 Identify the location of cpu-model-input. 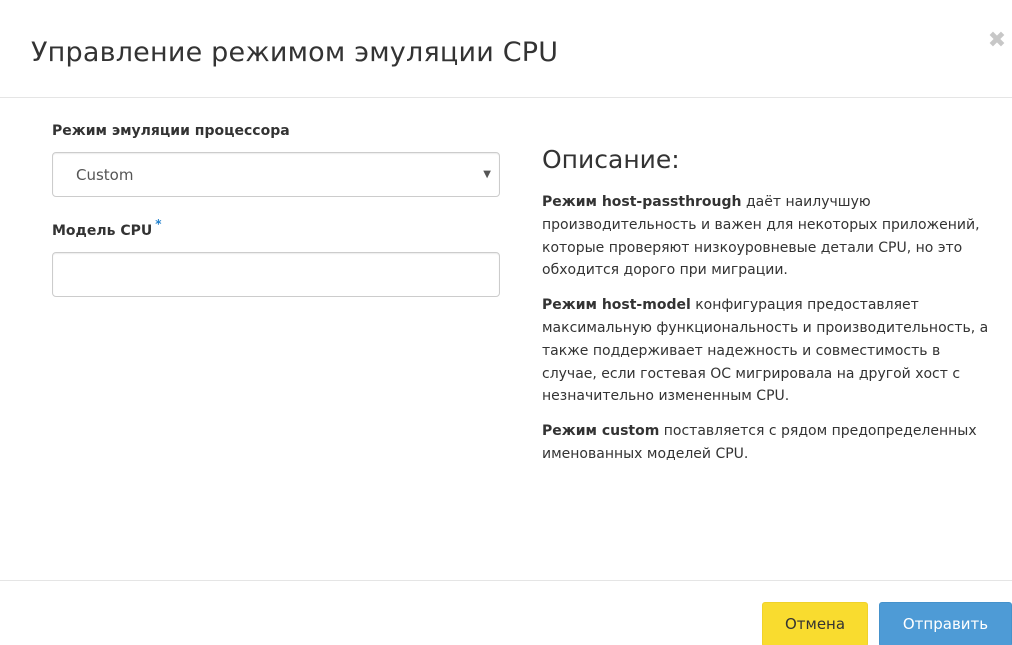
(276, 274).